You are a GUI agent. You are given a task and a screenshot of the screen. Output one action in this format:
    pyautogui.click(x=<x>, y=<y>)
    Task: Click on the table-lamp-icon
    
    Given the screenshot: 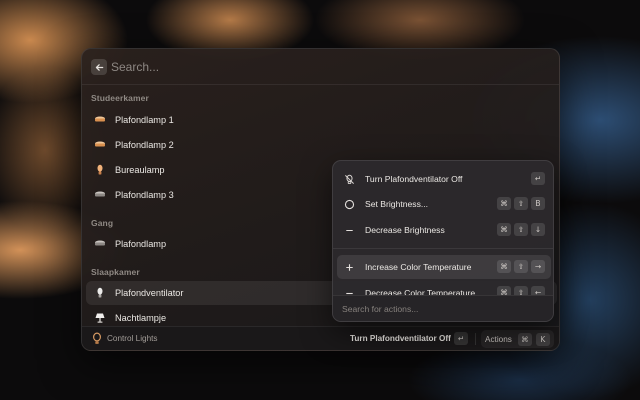 What is the action you would take?
    pyautogui.click(x=100, y=318)
    